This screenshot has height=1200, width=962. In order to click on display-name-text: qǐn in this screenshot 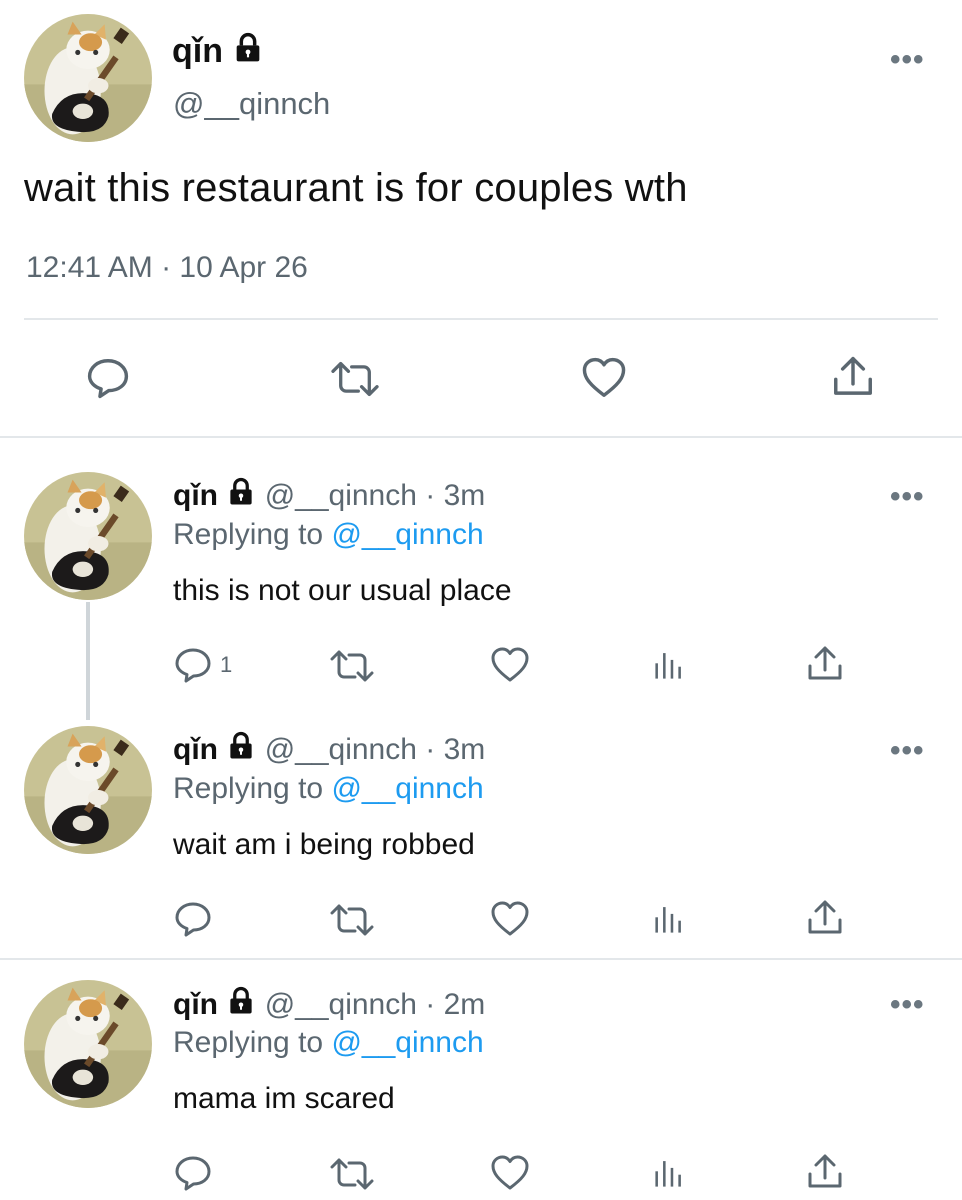, I will do `click(197, 51)`.